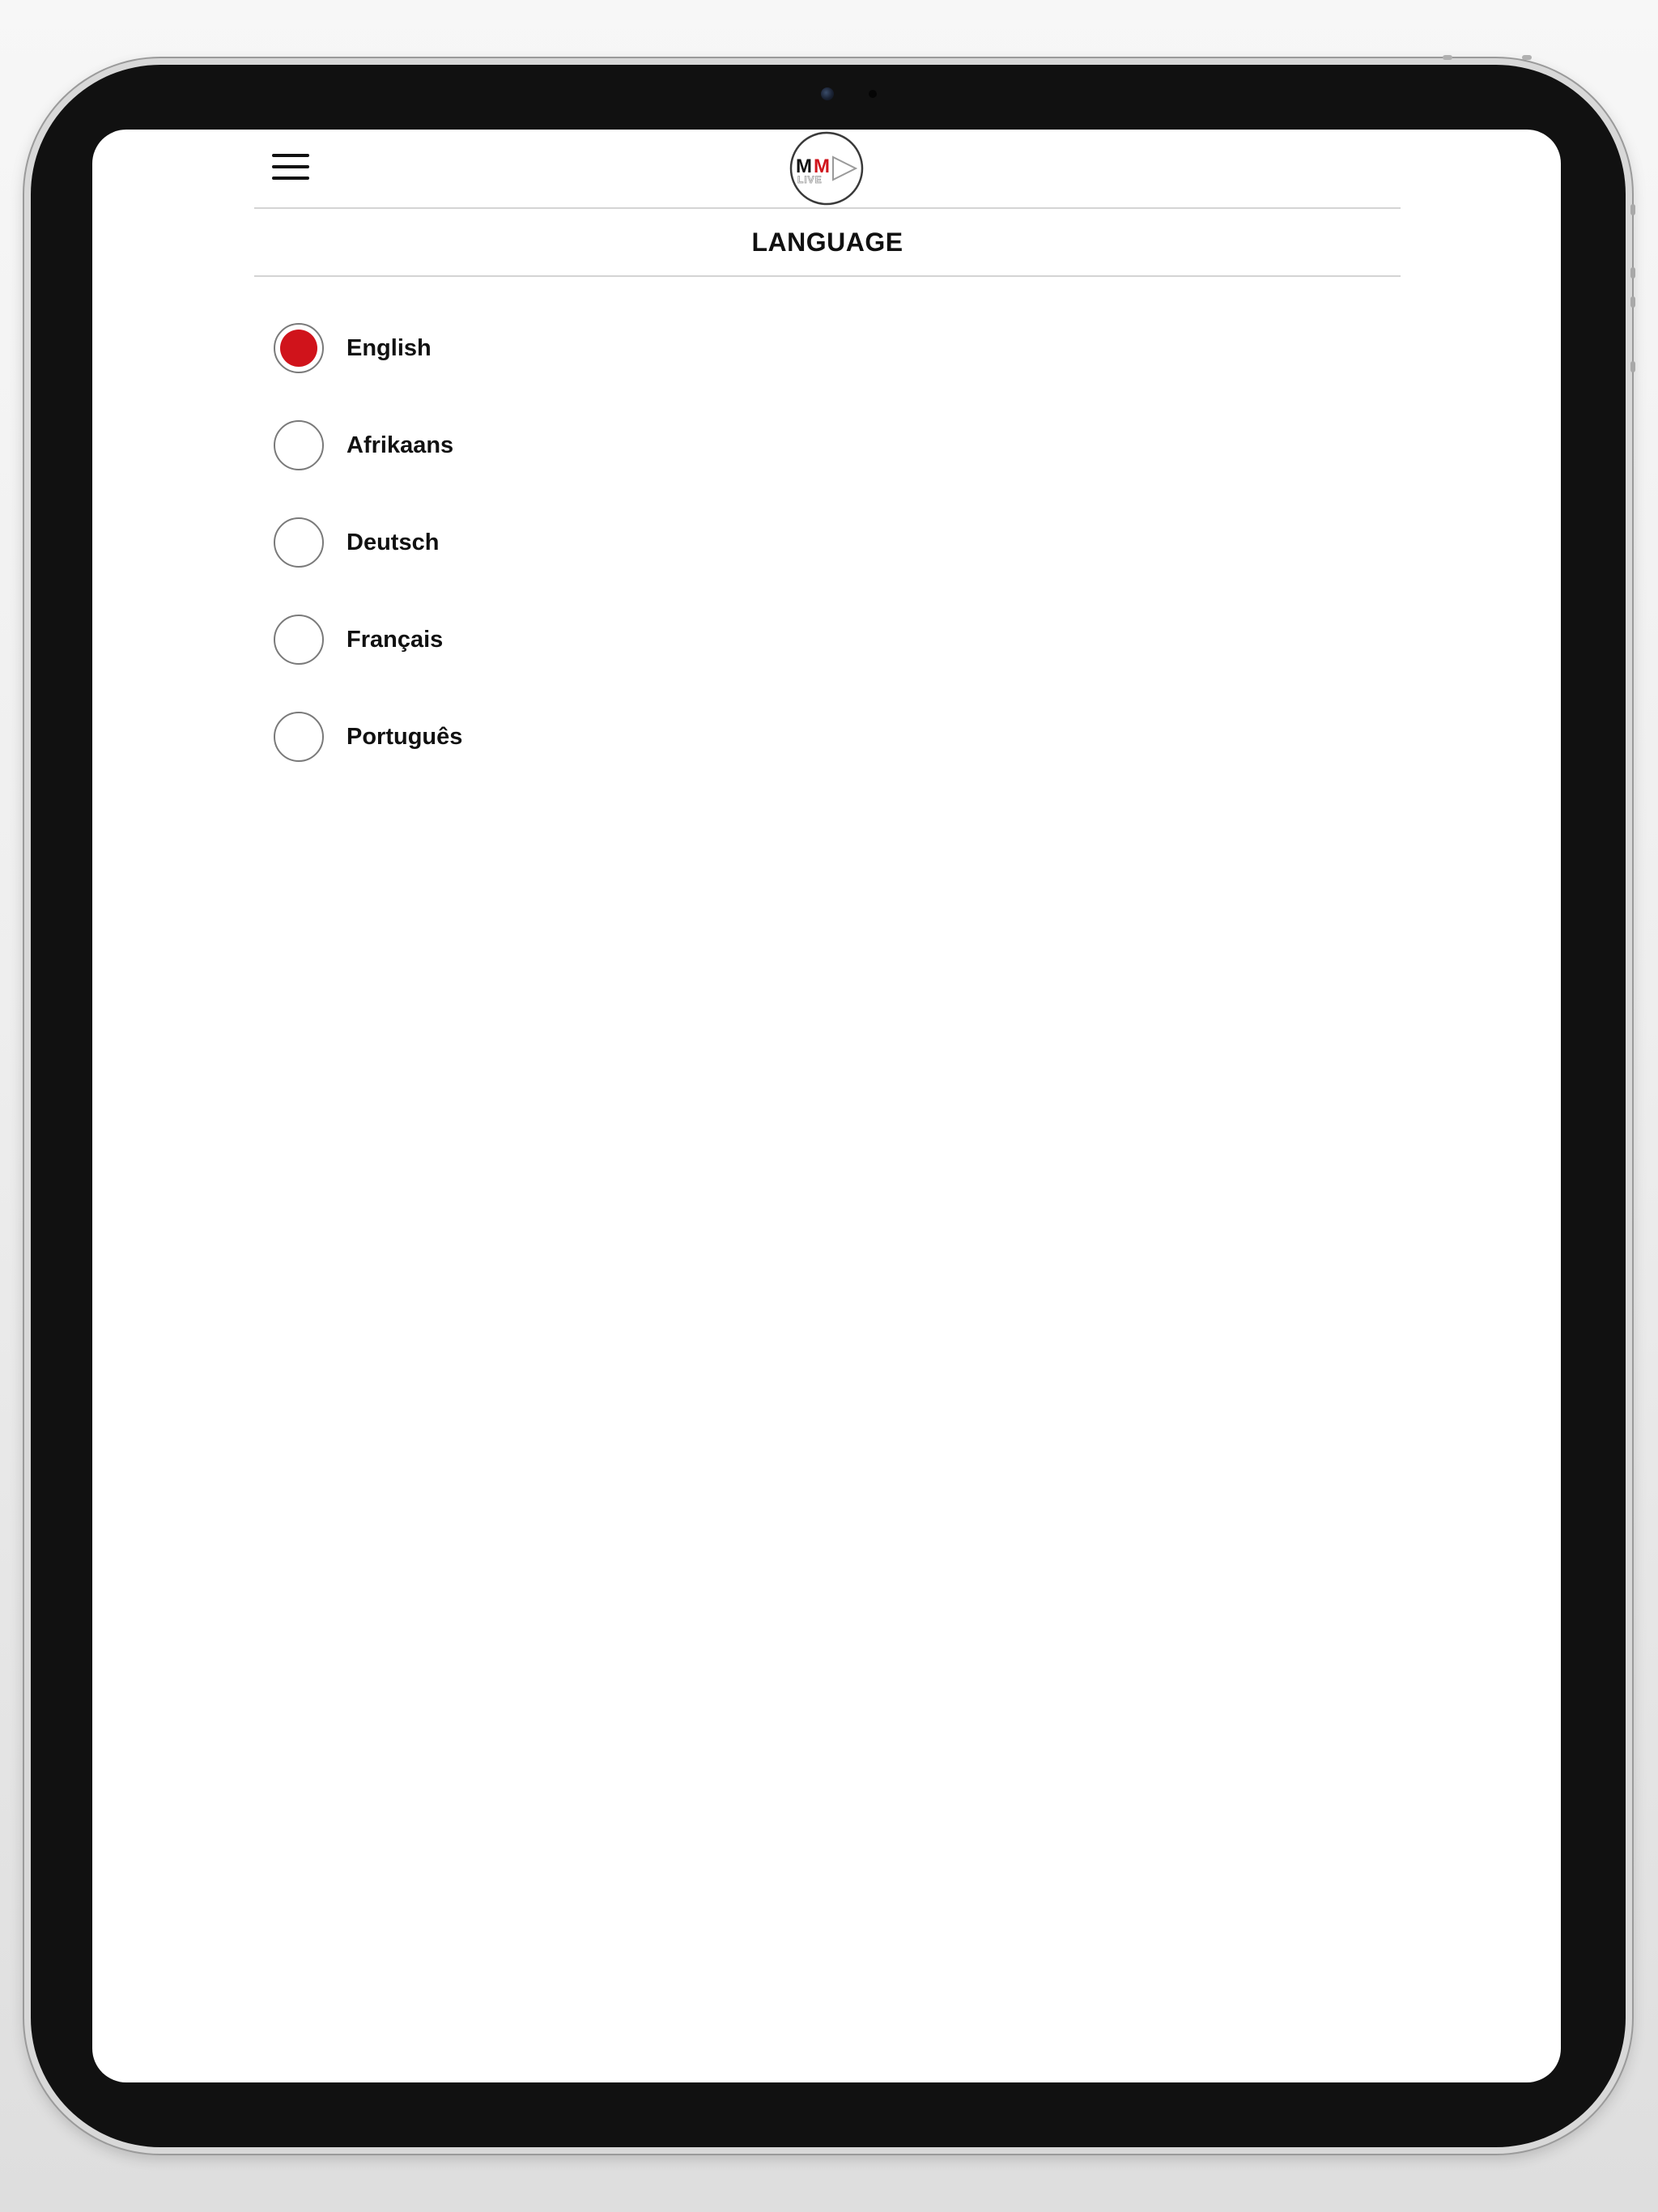  I want to click on language-option-english: English, so click(800, 349).